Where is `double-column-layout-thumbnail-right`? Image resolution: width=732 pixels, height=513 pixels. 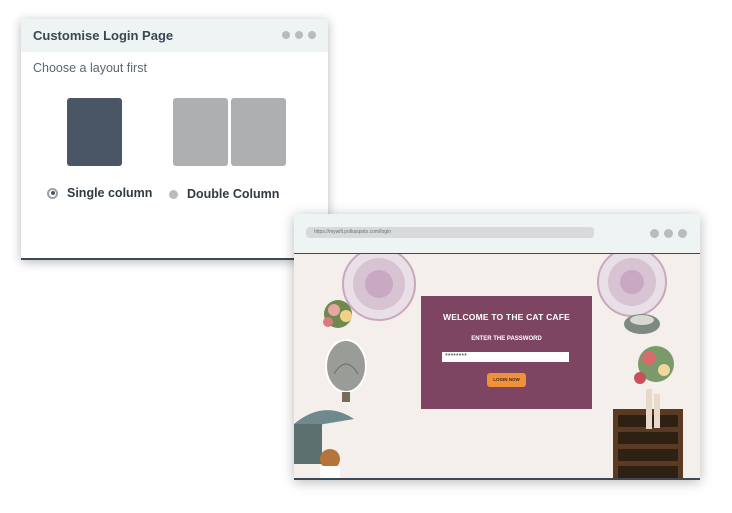
double-column-layout-thumbnail-right is located at coordinates (258, 132).